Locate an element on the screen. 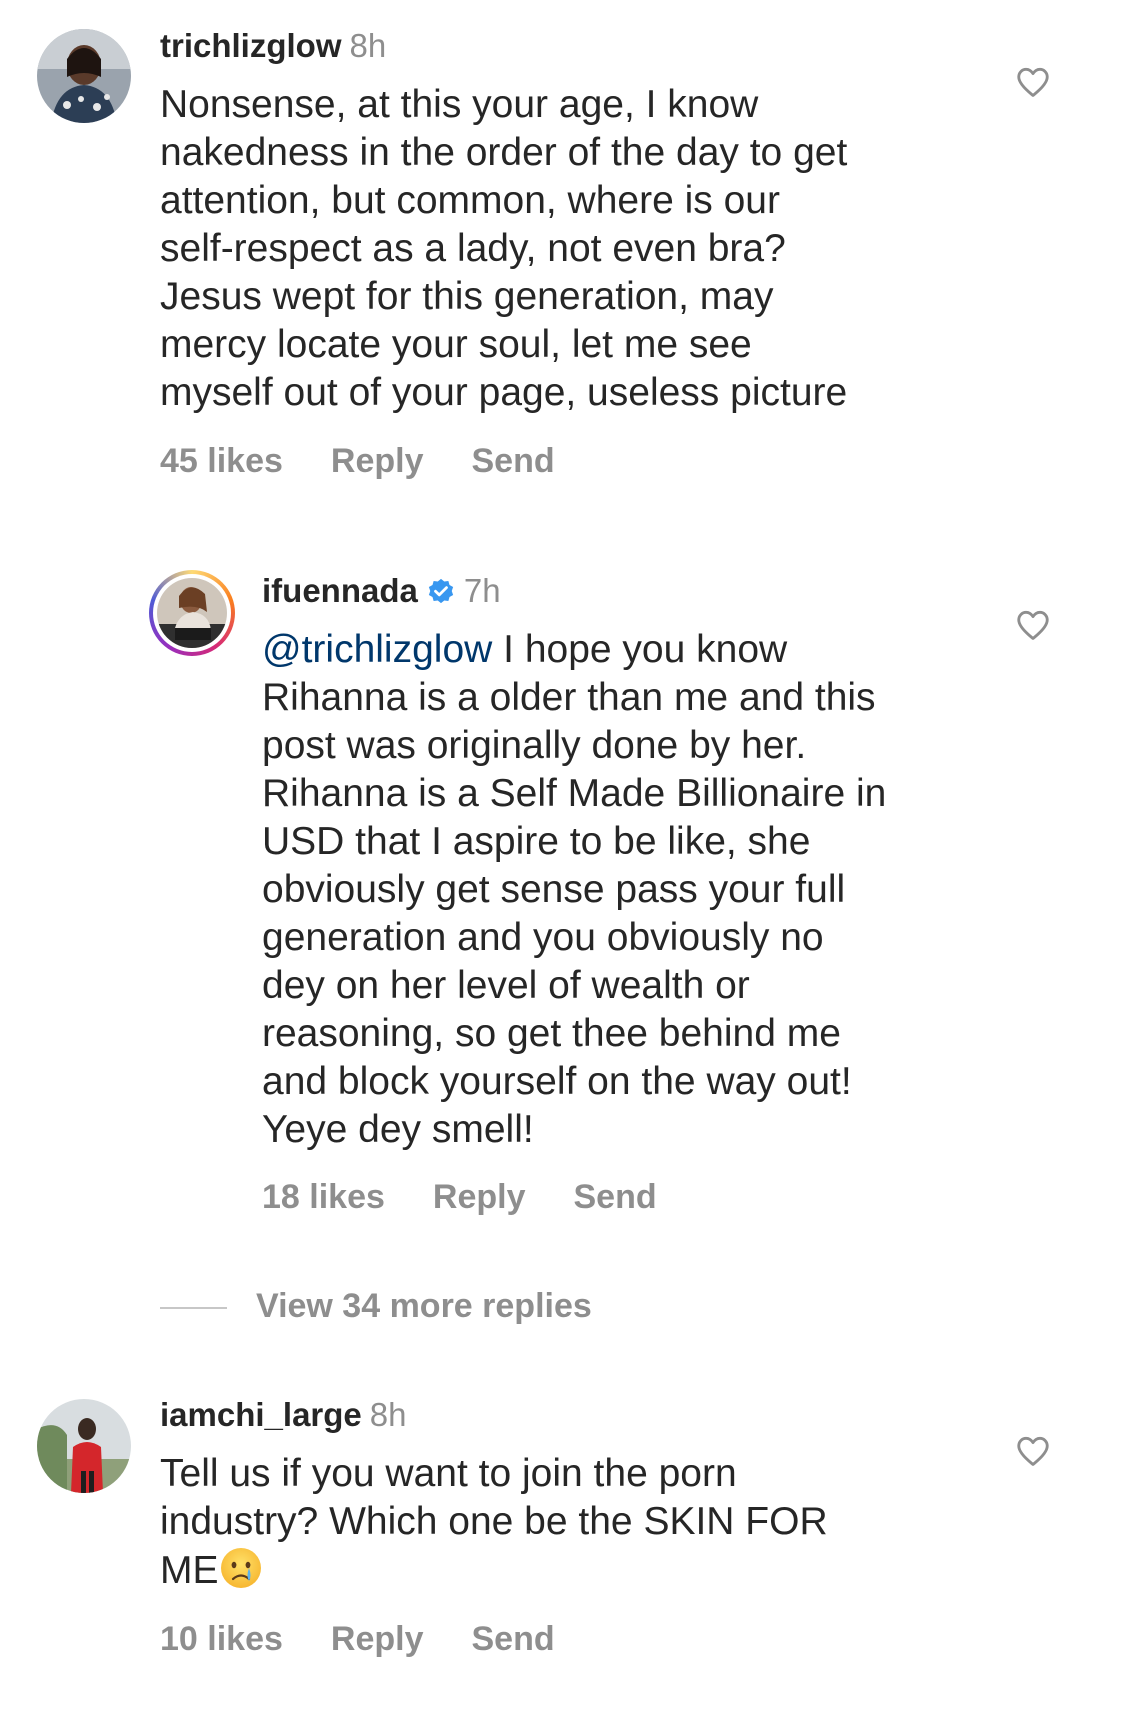 This screenshot has width=1125, height=1718. comment-line: Yeye dey smell! is located at coordinates (398, 1129).